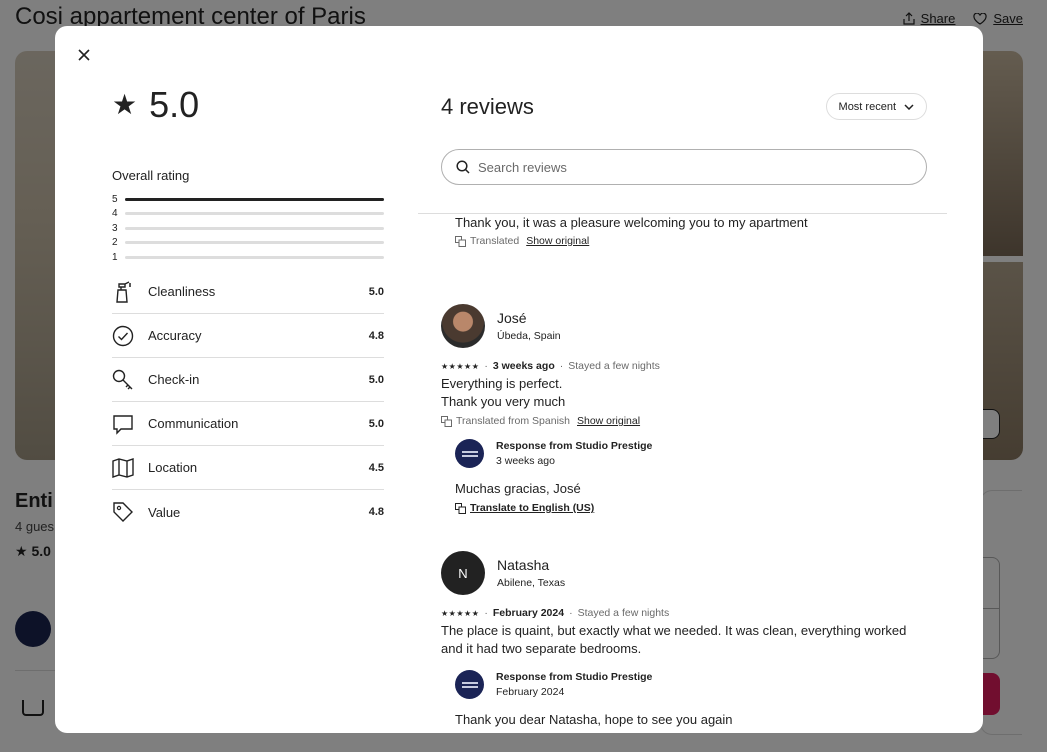 The height and width of the screenshot is (752, 1047). What do you see at coordinates (248, 336) in the screenshot?
I see `category-accuracy: Accuracy 4.8` at bounding box center [248, 336].